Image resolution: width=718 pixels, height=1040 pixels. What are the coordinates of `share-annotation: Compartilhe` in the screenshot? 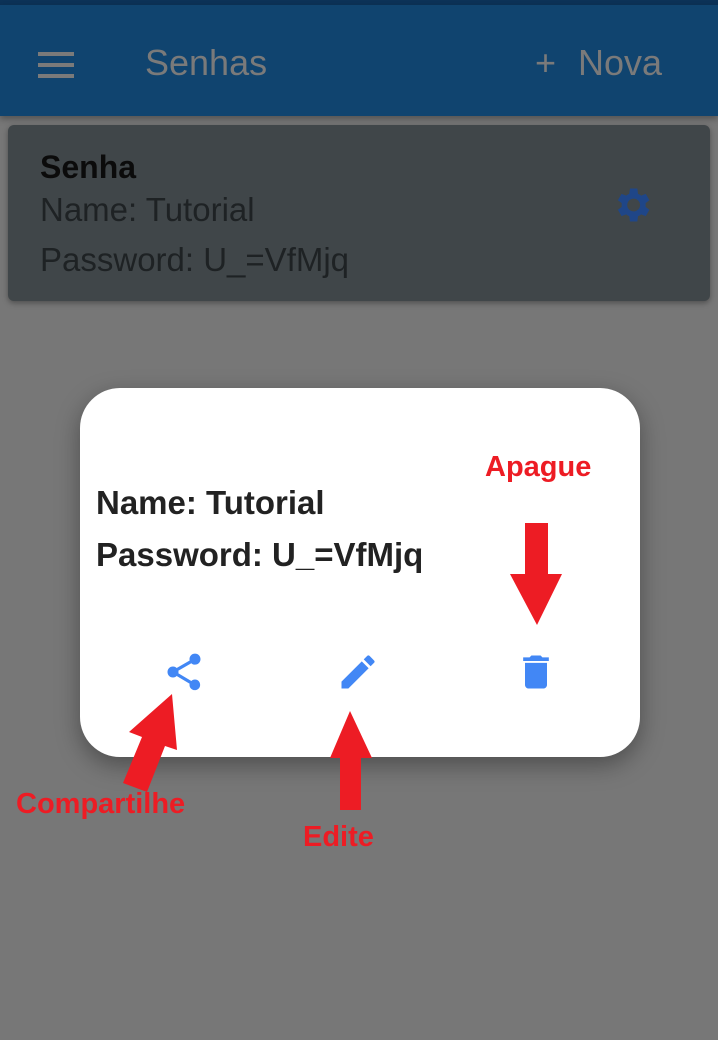 It's located at (101, 804).